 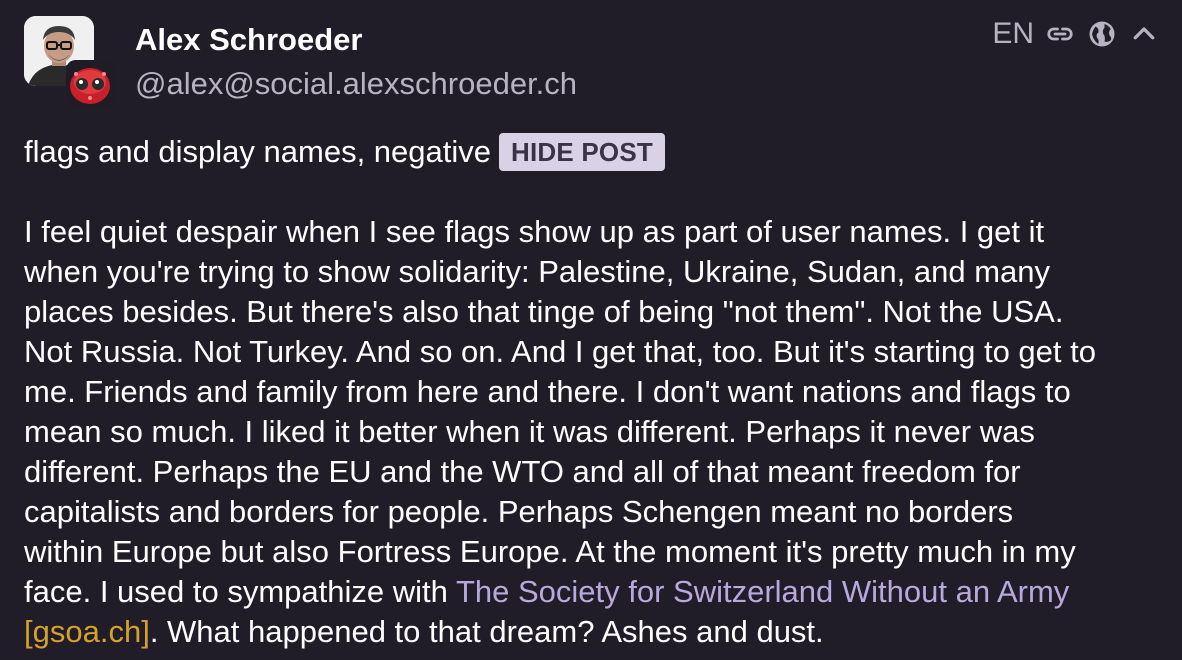 I want to click on chevron-up-icon, so click(x=1144, y=34).